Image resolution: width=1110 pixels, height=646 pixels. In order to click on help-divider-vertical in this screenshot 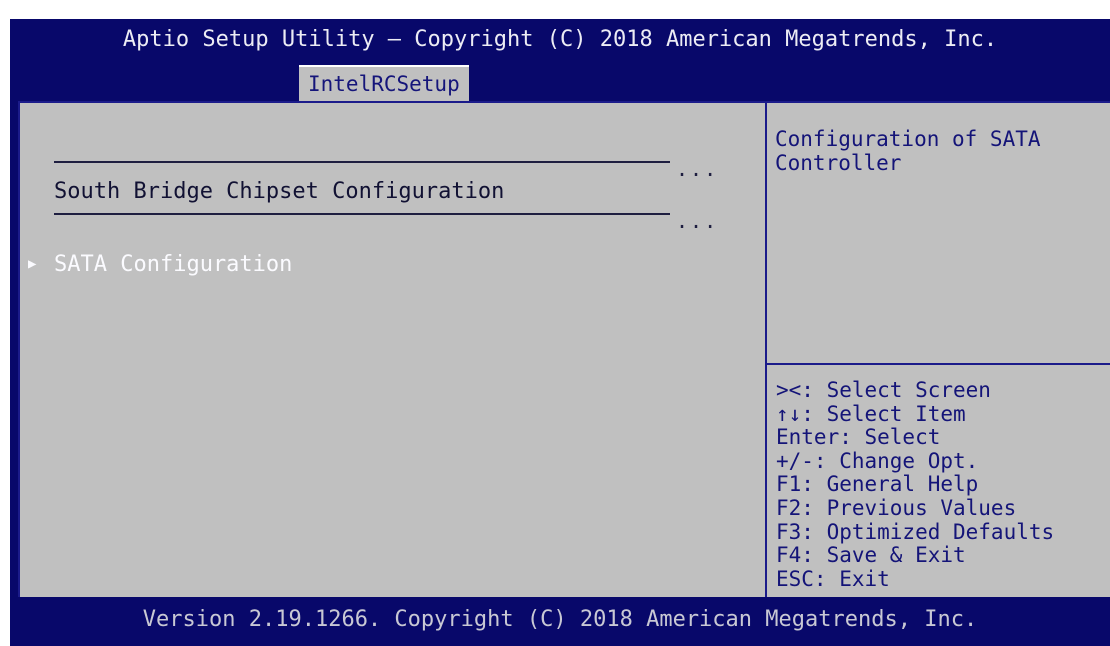, I will do `click(766, 350)`.